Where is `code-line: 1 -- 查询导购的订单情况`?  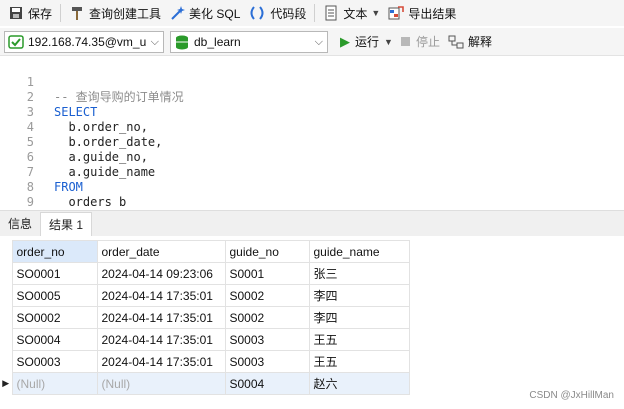 code-line: 1 -- 查询导购的订单情况 is located at coordinates (92, 82).